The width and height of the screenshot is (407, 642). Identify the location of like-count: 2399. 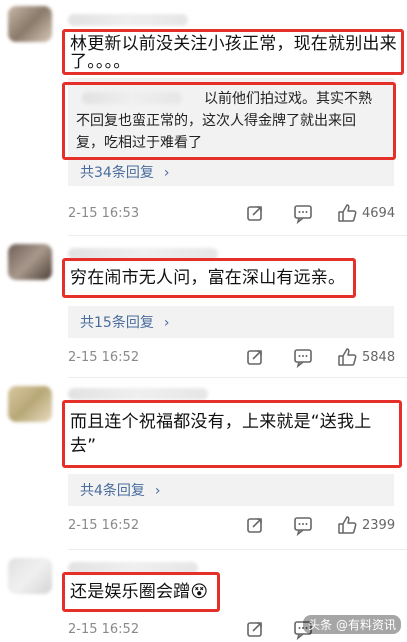
(379, 525).